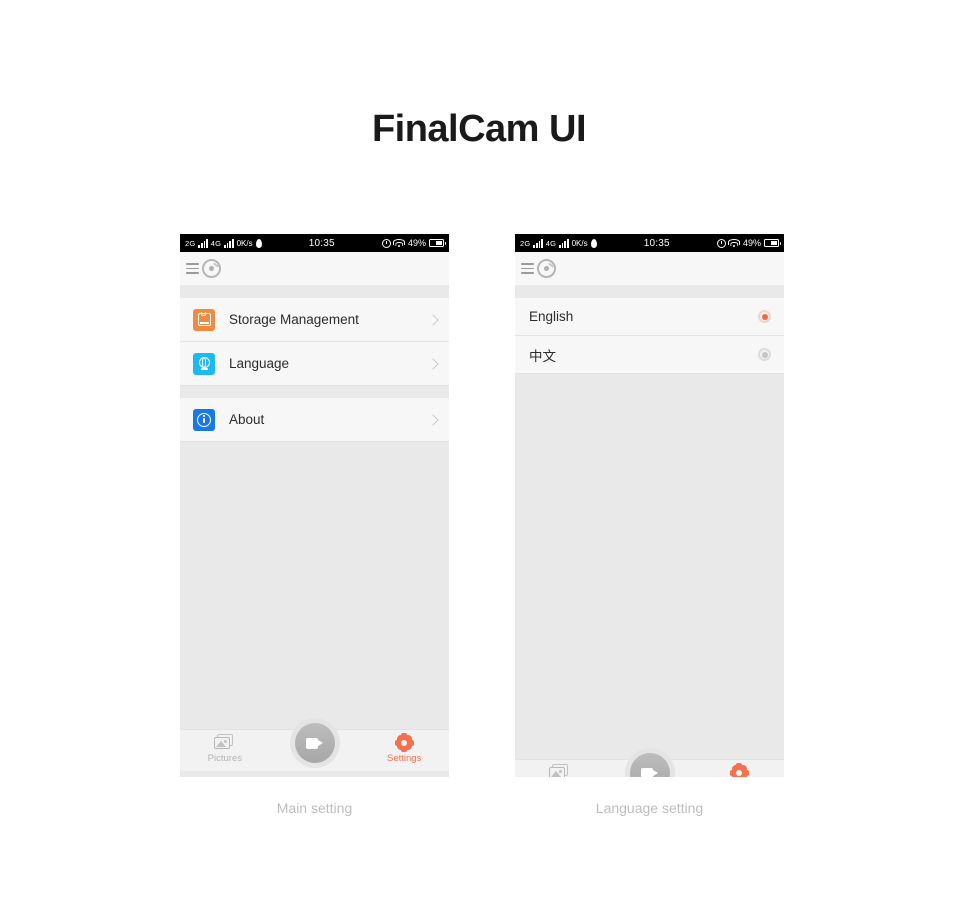 This screenshot has height=911, width=958. Describe the element at coordinates (259, 363) in the screenshot. I see `list-item-label: Language` at that location.